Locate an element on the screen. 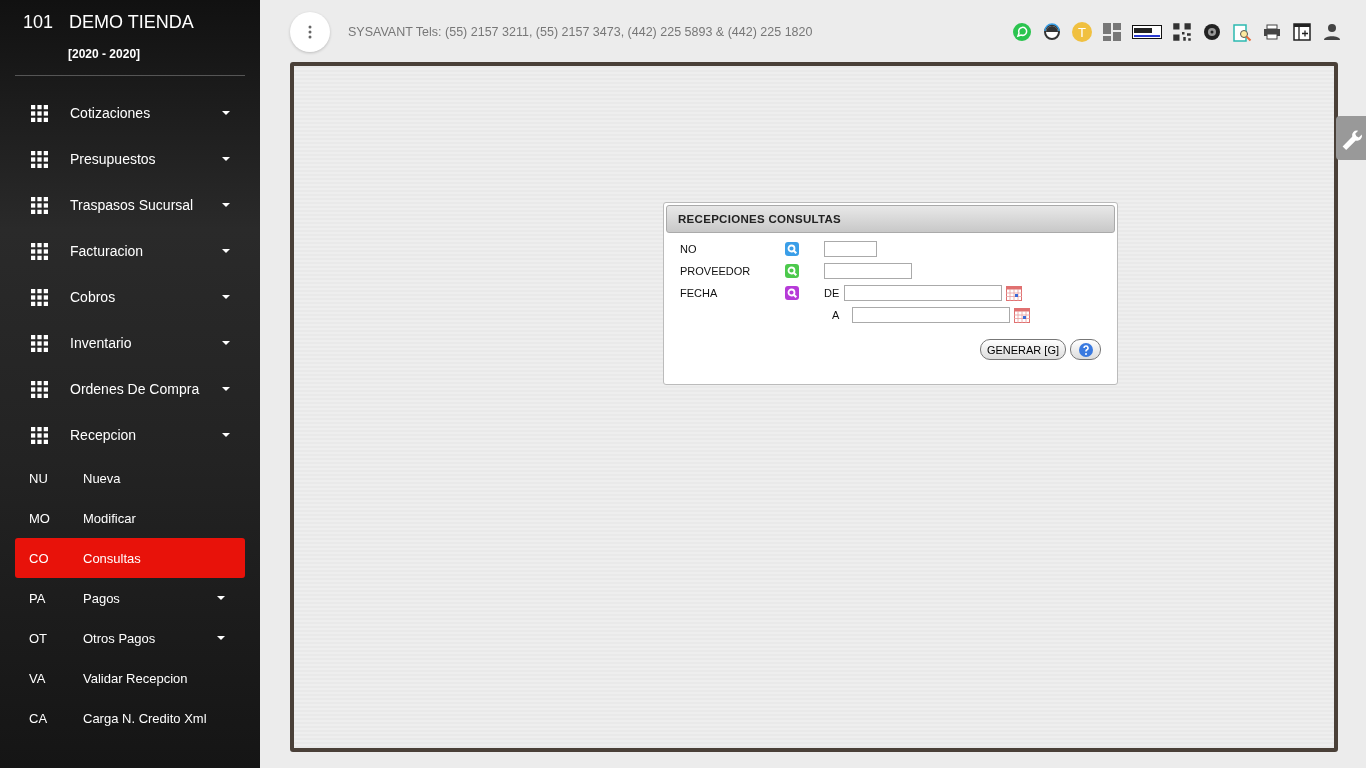  store-number: 101 is located at coordinates (38, 22).